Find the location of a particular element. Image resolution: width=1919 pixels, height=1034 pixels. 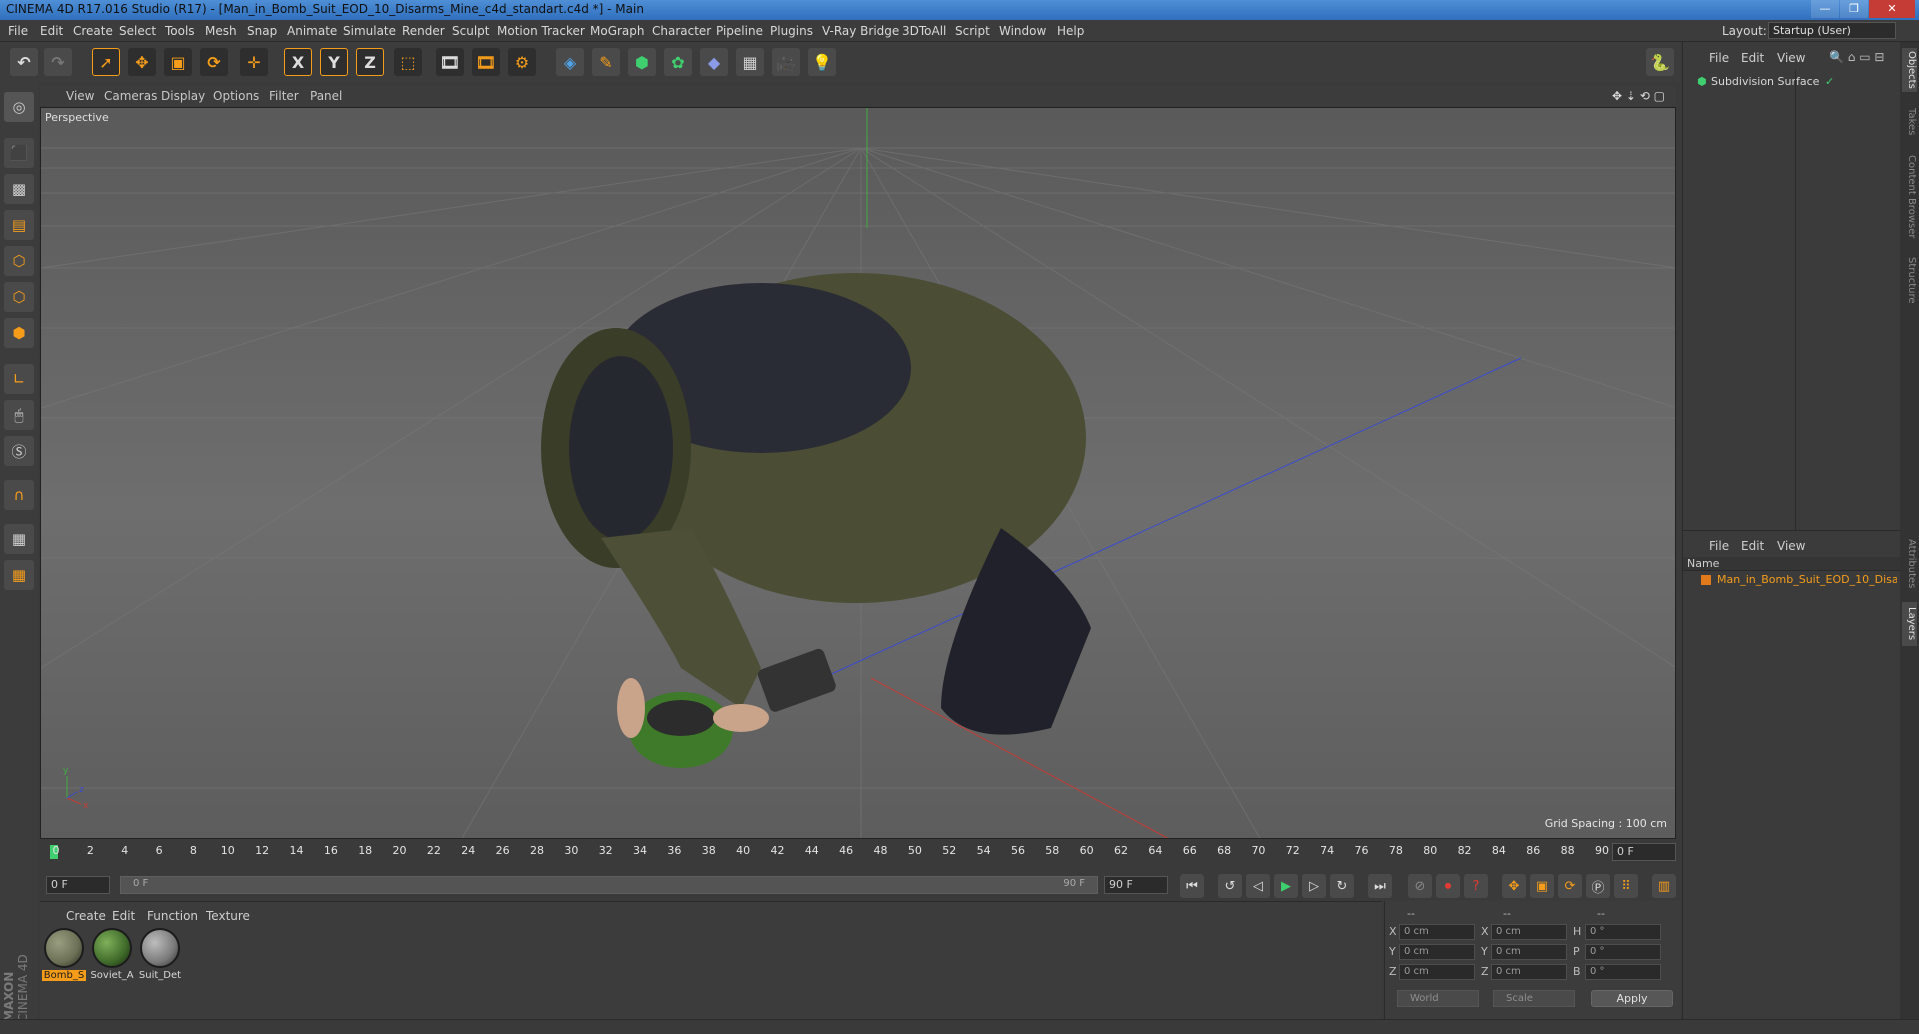

menu-script: Script is located at coordinates (972, 31).